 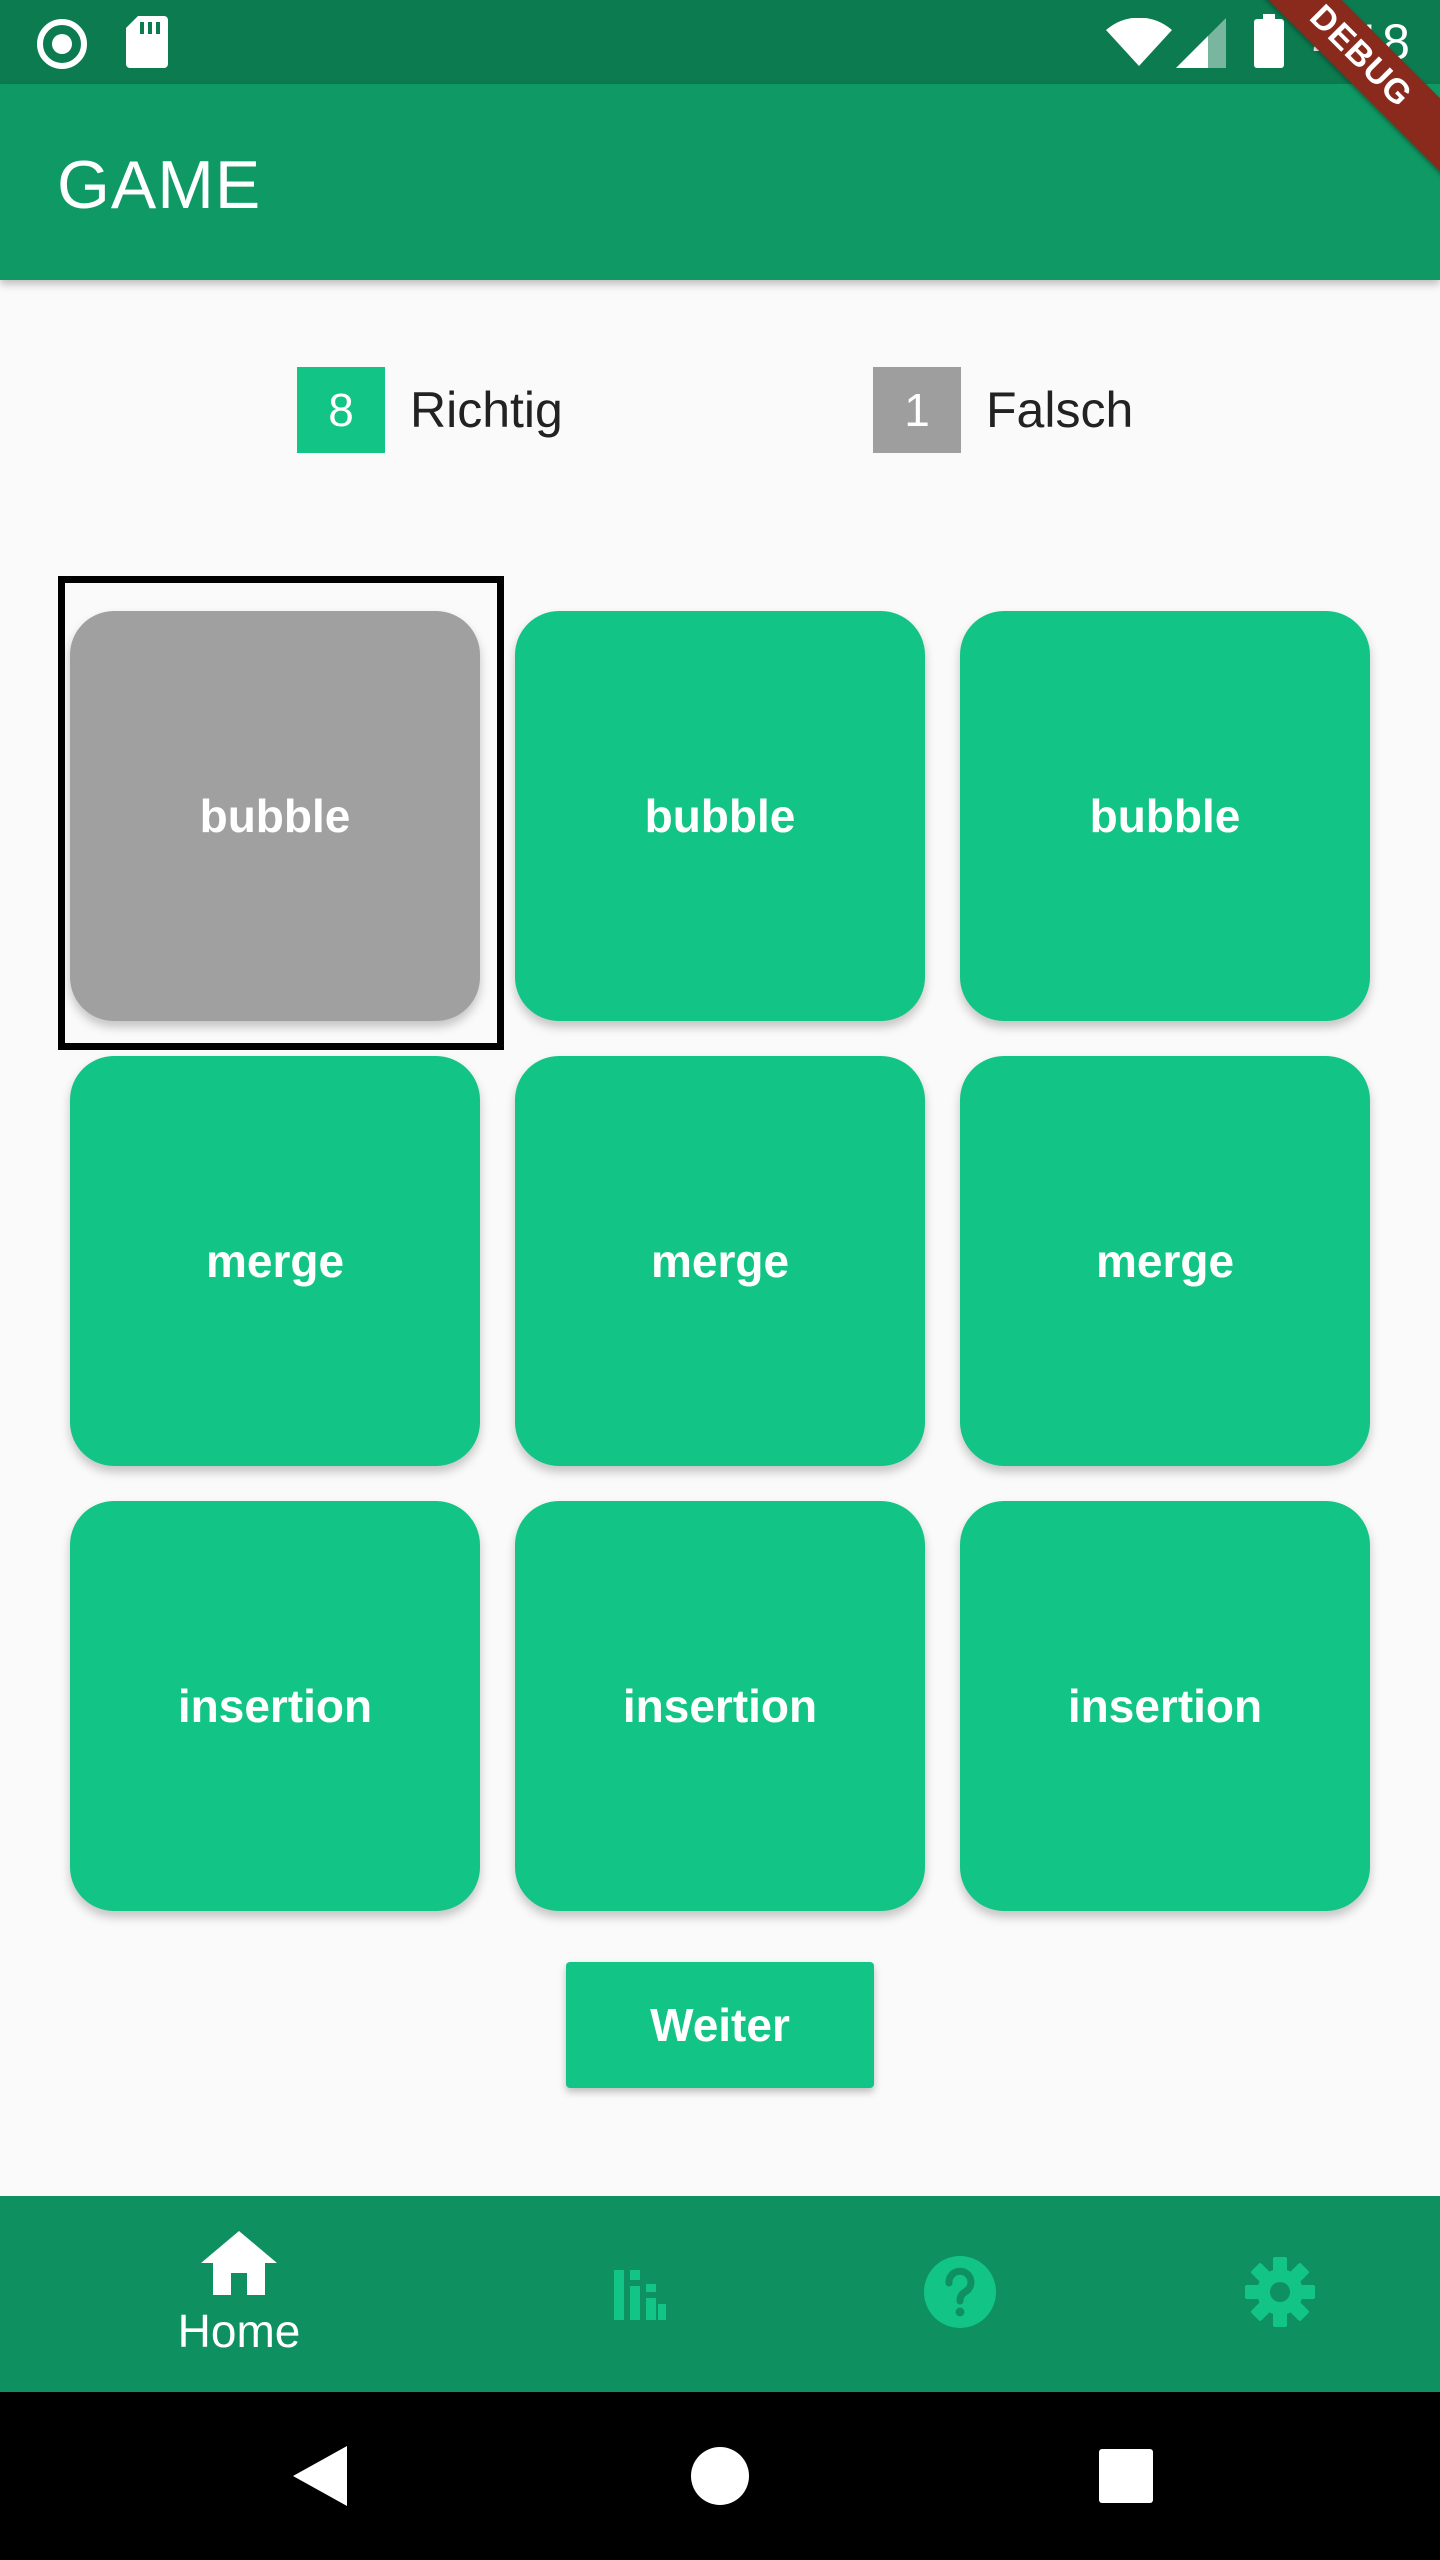 What do you see at coordinates (275, 816) in the screenshot?
I see `tile-bubble-1: bubble` at bounding box center [275, 816].